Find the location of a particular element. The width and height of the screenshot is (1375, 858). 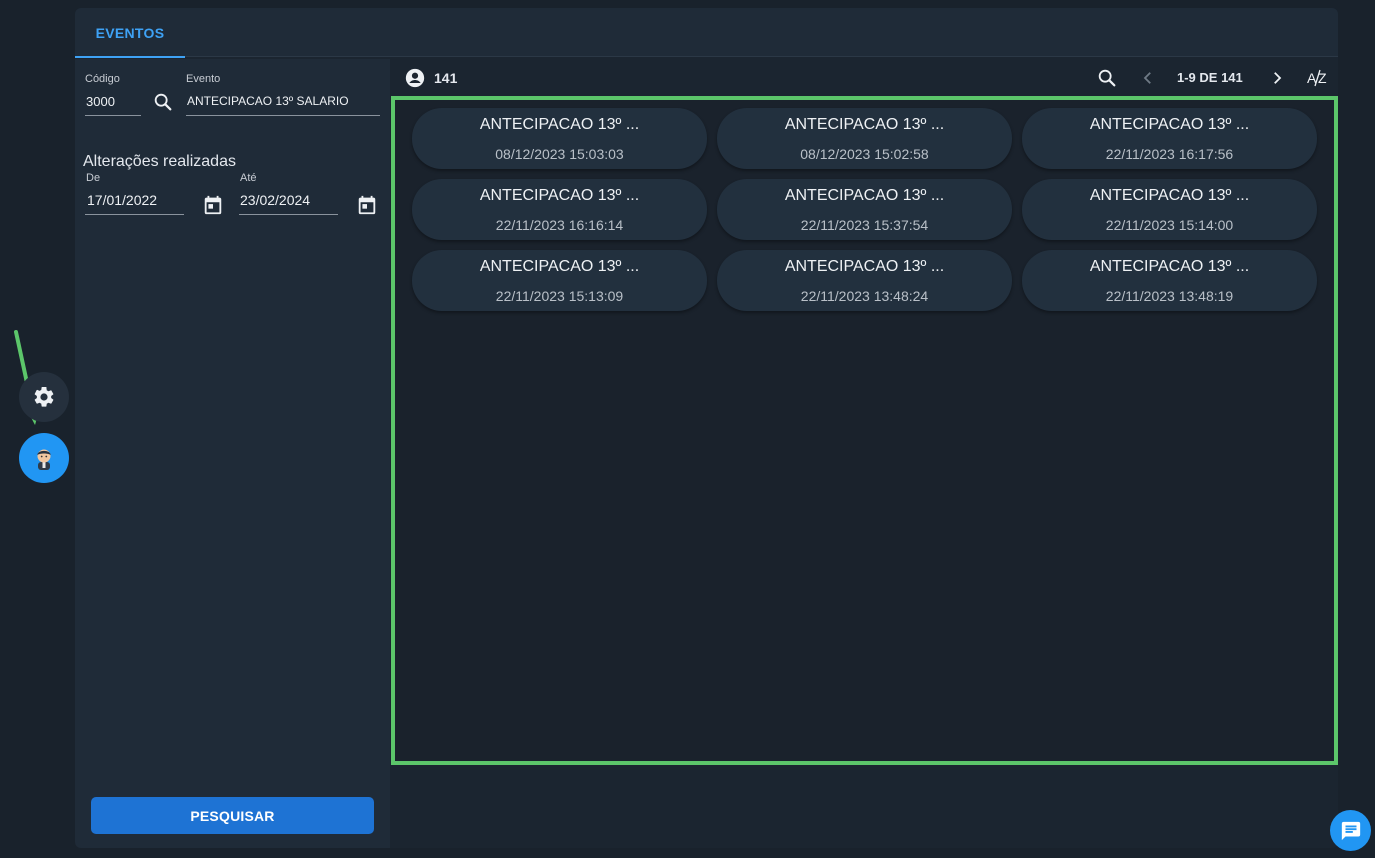

section-title: Alterações realizadas is located at coordinates (159, 161).